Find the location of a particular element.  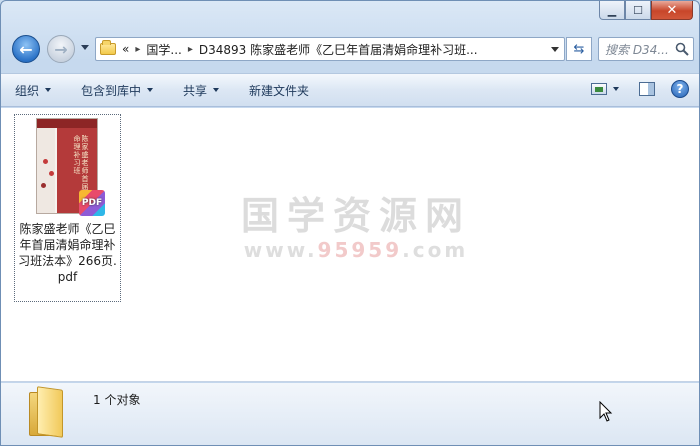

details-pane: 1 个对象 is located at coordinates (350, 414).